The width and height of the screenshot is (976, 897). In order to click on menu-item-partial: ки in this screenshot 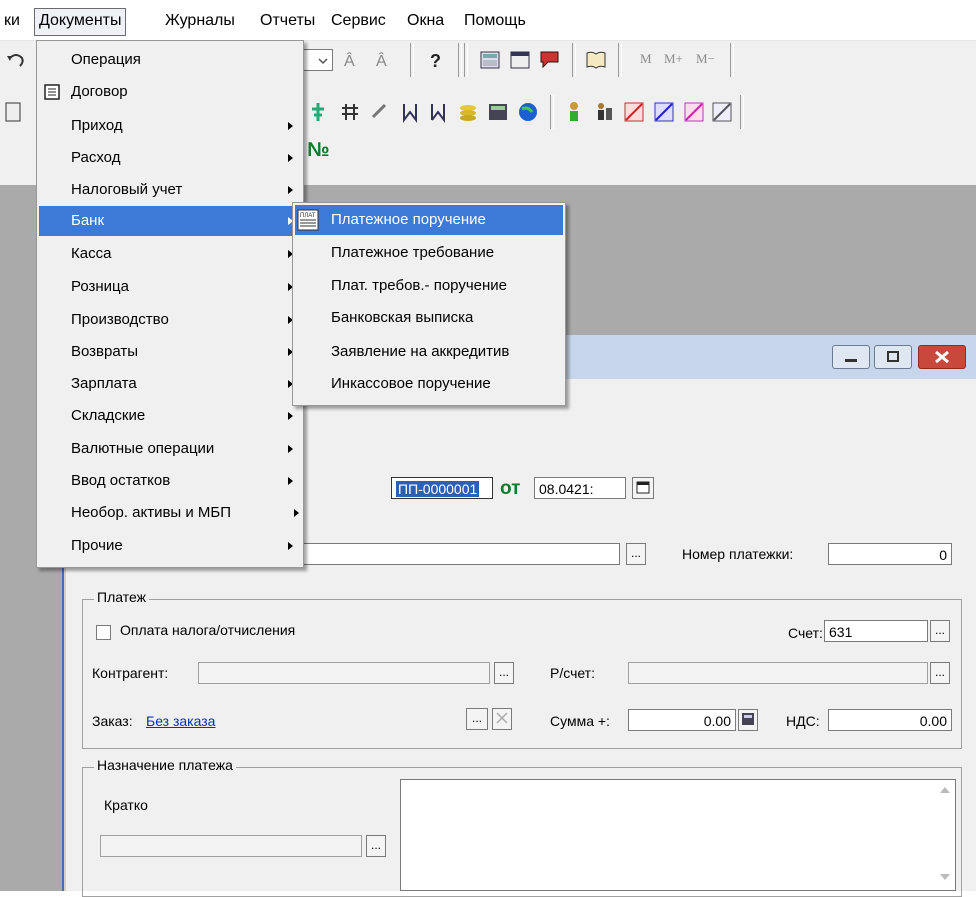, I will do `click(12, 21)`.